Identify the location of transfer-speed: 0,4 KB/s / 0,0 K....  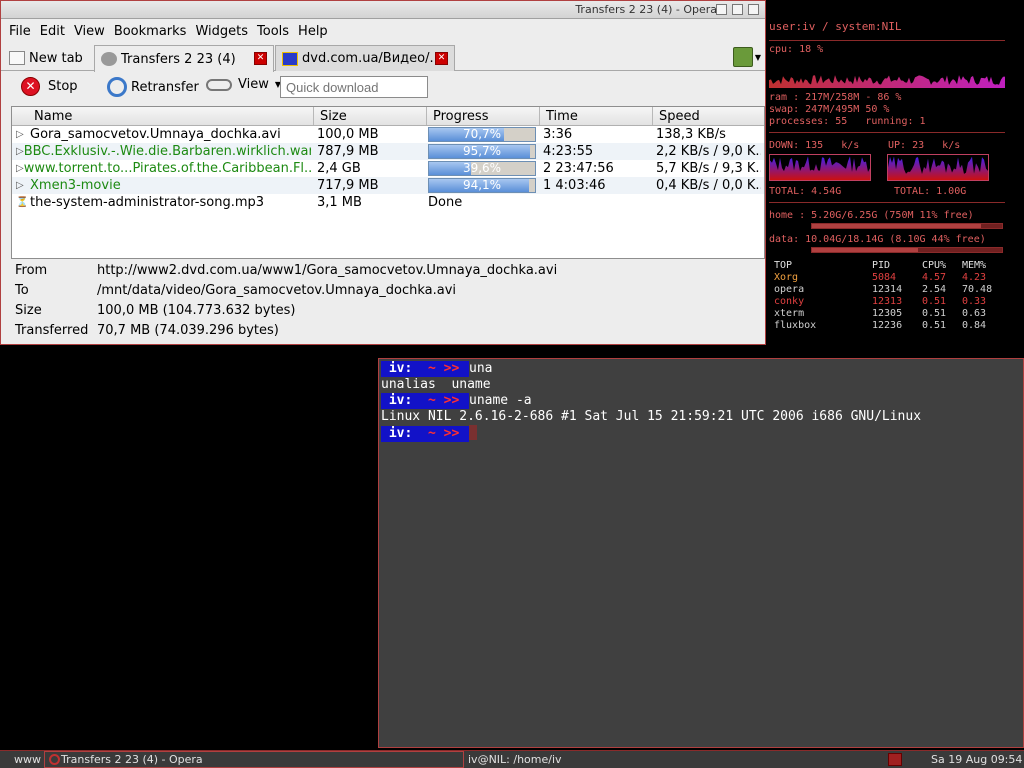
(708, 185).